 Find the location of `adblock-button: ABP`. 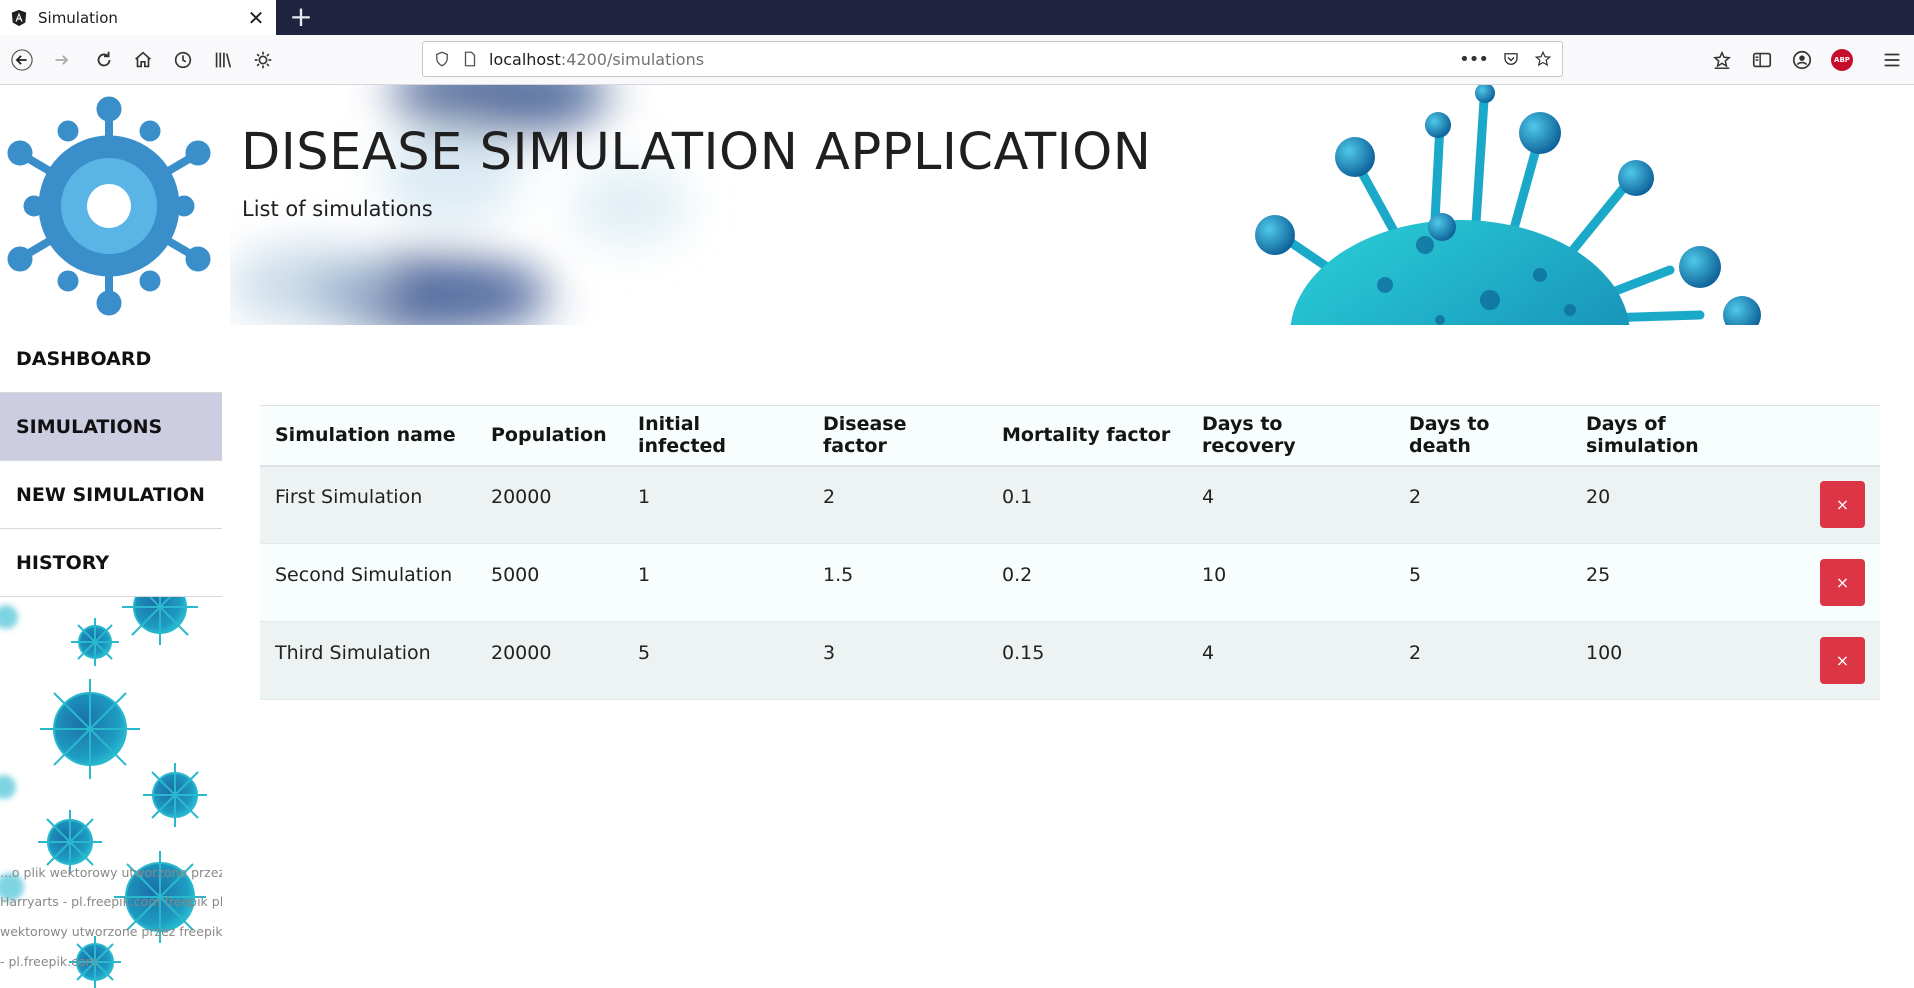

adblock-button: ABP is located at coordinates (1842, 60).